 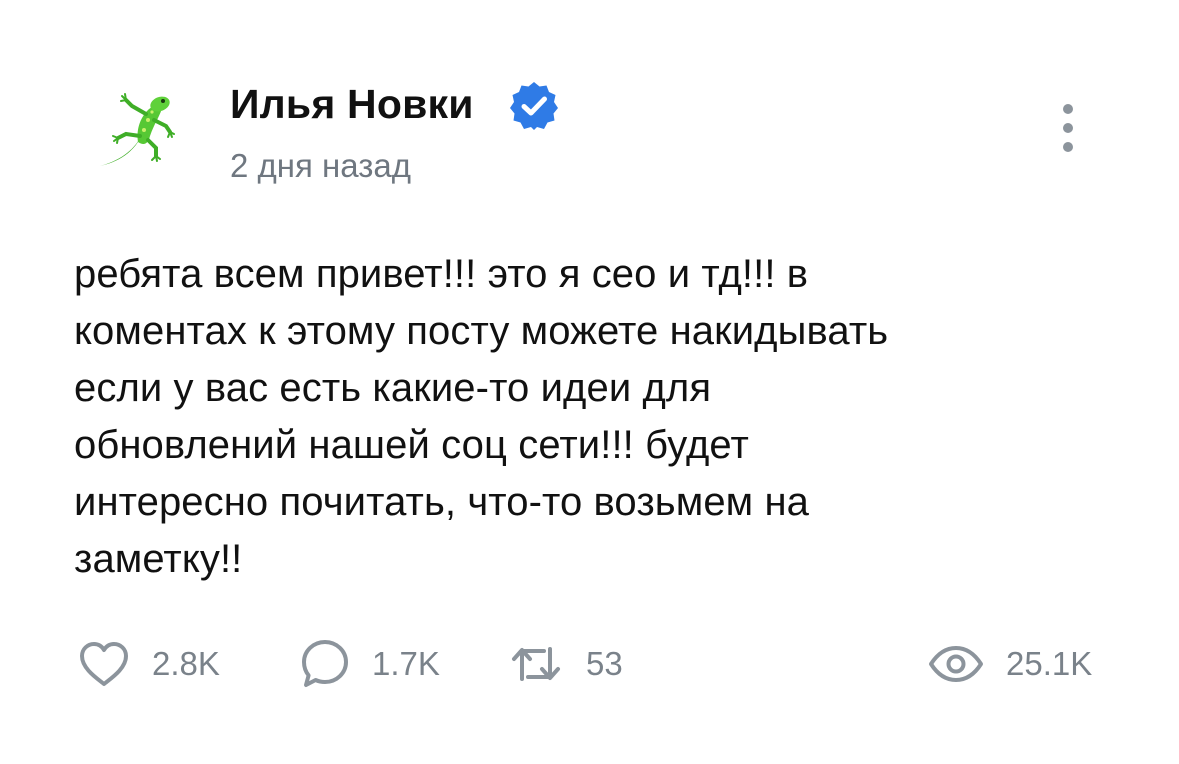 What do you see at coordinates (137, 129) in the screenshot?
I see `lizard-icon` at bounding box center [137, 129].